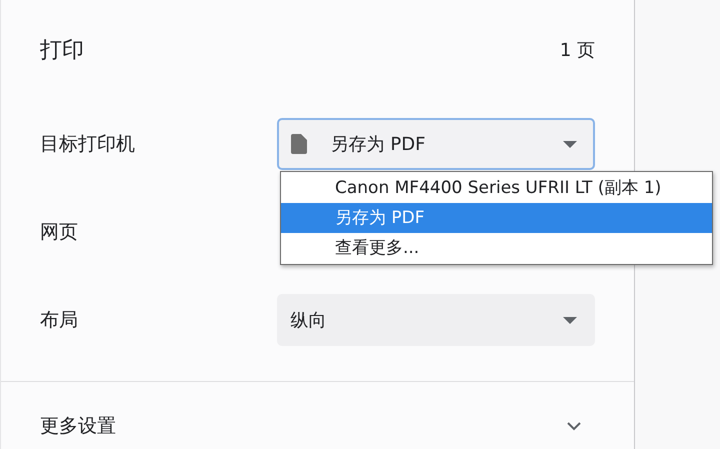 The height and width of the screenshot is (449, 720). What do you see at coordinates (435, 144) in the screenshot?
I see `select-field: 另存为 PDF` at bounding box center [435, 144].